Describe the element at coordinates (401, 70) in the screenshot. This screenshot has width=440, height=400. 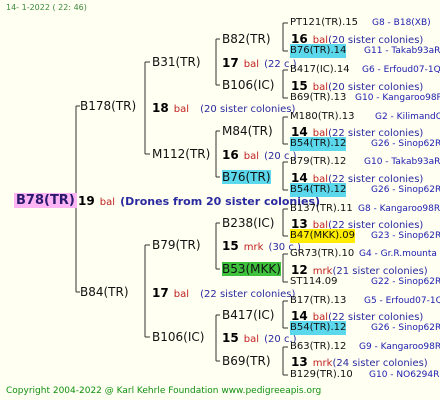
I see `gen4-lineage-tag: G6 - Erfoud07-1Q` at that location.